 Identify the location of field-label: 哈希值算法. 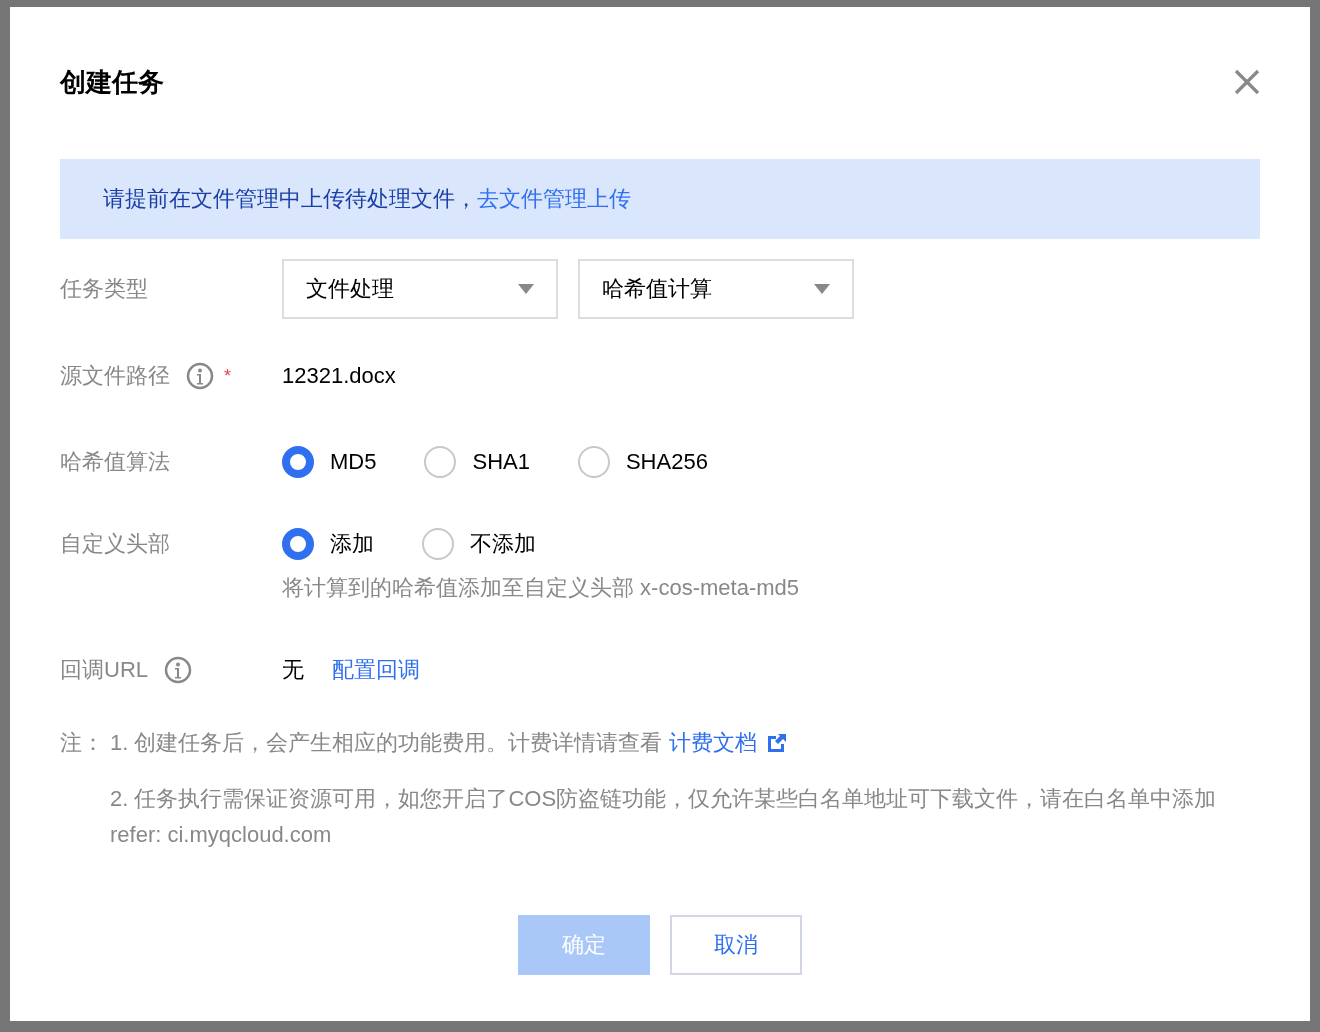
(115, 462).